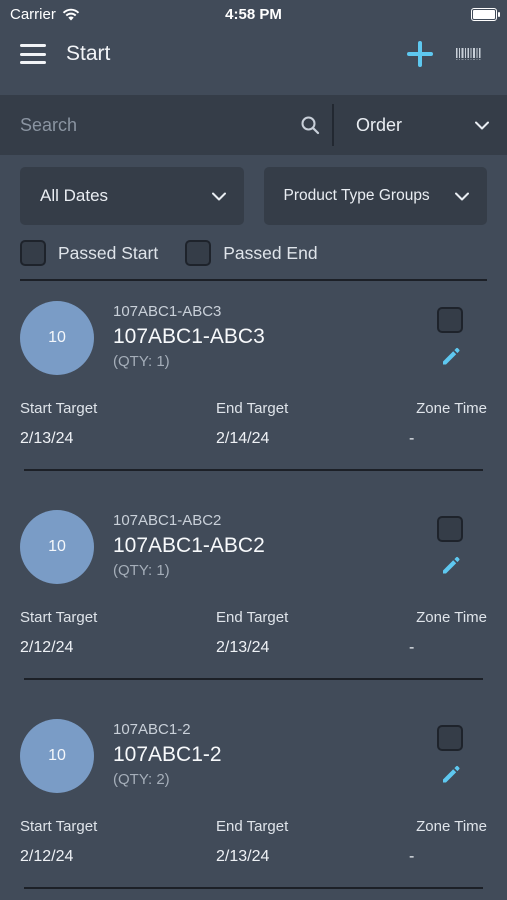 The height and width of the screenshot is (900, 507). What do you see at coordinates (167, 311) in the screenshot?
I see `item-subtitle: 107ABC1-ABC3` at bounding box center [167, 311].